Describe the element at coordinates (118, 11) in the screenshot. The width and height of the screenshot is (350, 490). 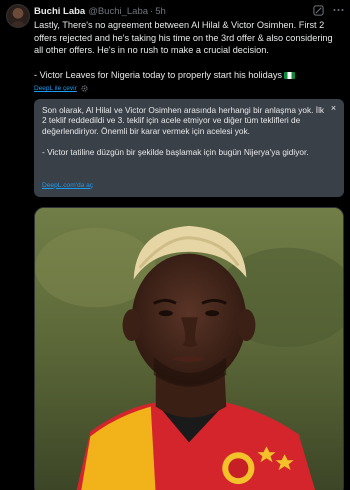
I see `author-handle: @Buchi_Laba` at that location.